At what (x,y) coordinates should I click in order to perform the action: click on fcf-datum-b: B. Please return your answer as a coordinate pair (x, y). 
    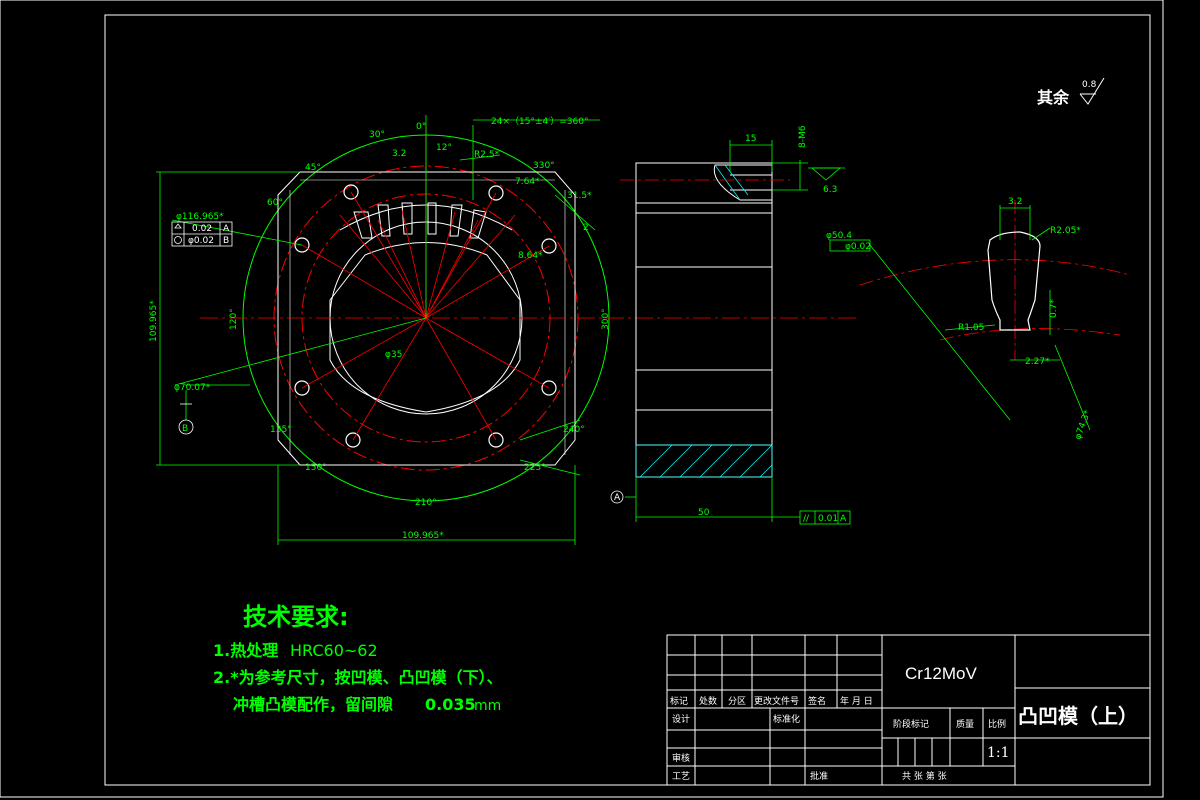
    Looking at the image, I should click on (226, 241).